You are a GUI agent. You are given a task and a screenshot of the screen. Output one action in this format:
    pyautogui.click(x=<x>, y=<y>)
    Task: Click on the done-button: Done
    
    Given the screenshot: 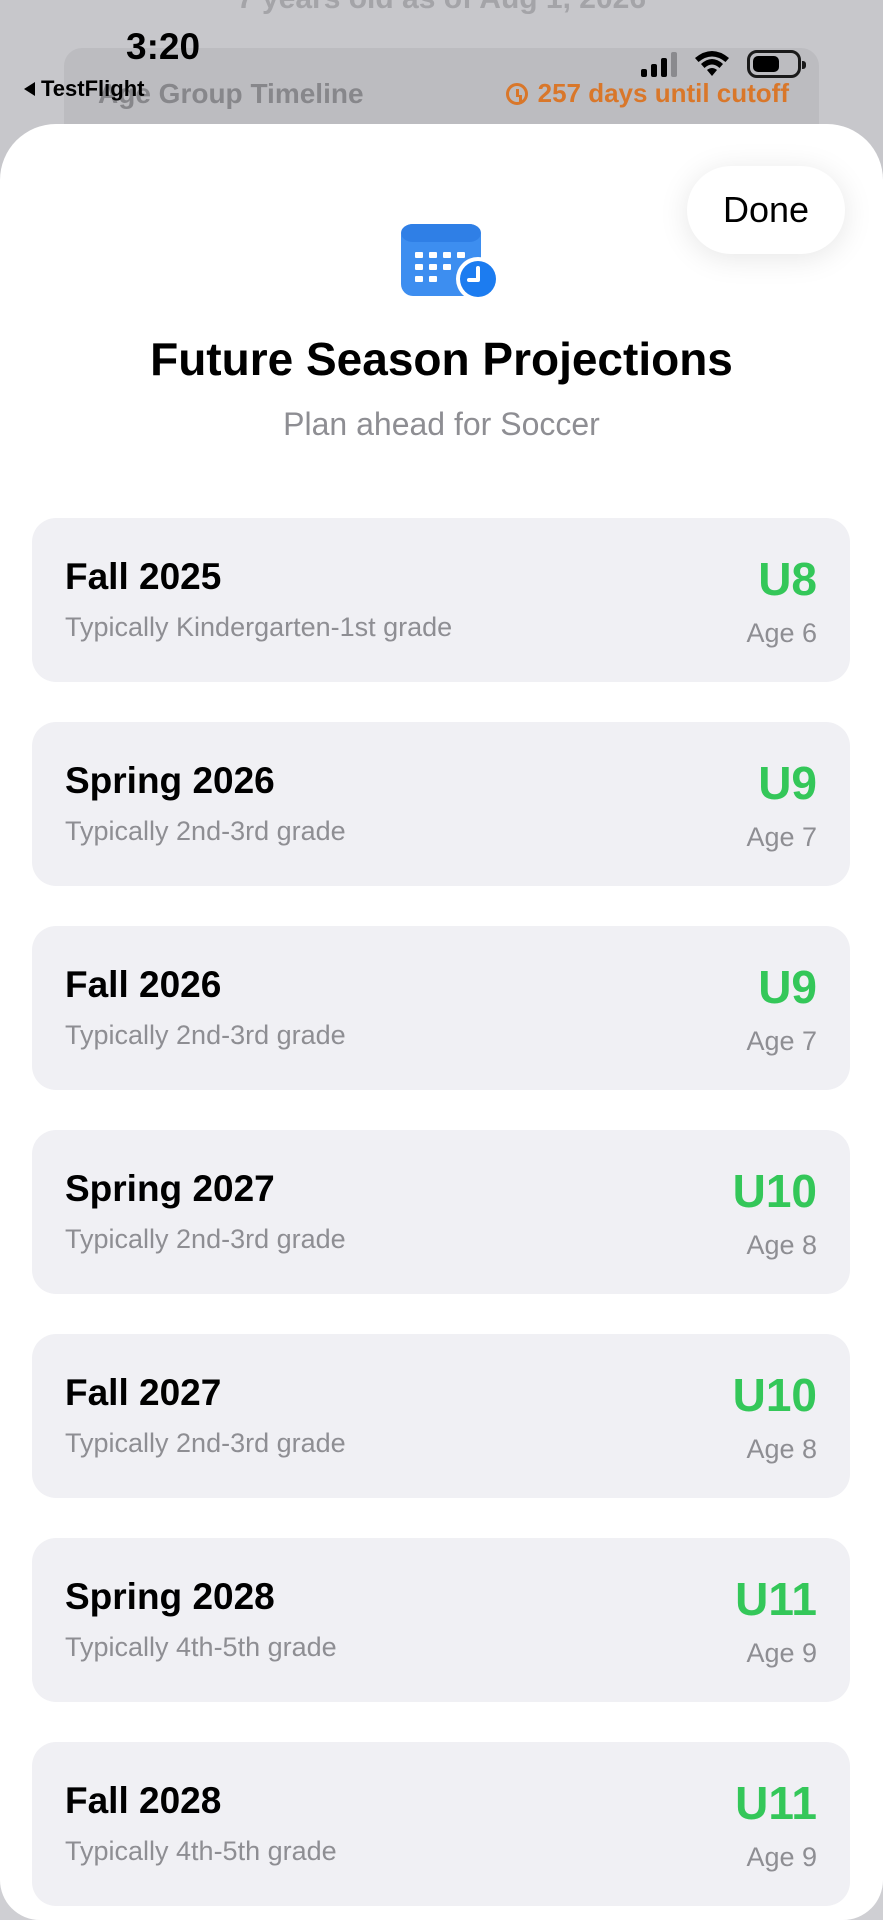 What is the action you would take?
    pyautogui.click(x=766, y=210)
    